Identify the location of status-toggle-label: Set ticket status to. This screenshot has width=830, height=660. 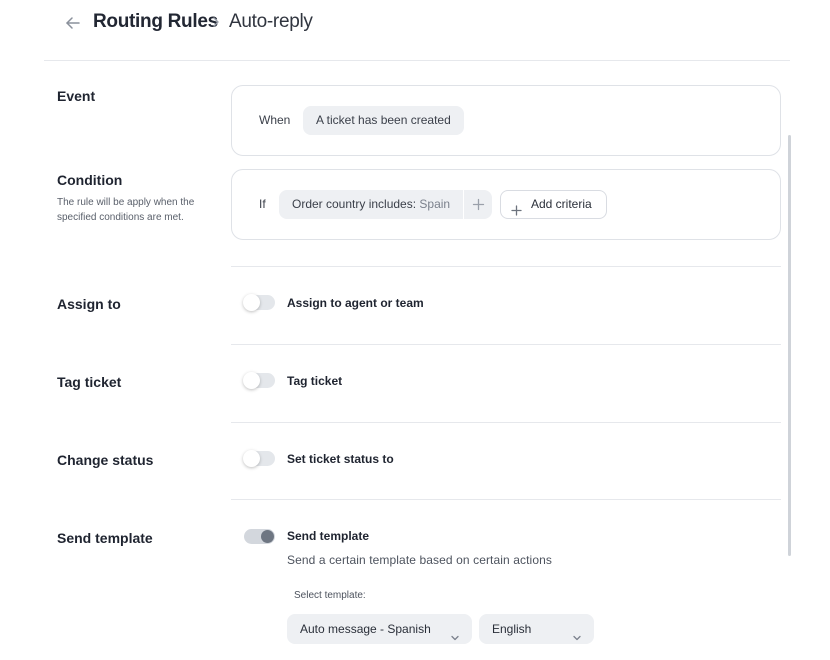
(340, 459).